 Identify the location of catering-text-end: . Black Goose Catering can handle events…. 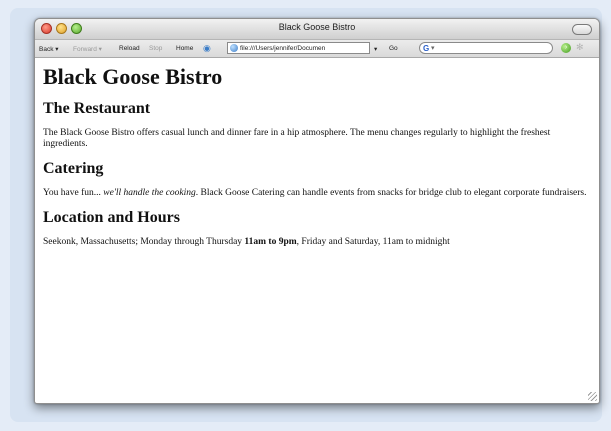
(391, 193).